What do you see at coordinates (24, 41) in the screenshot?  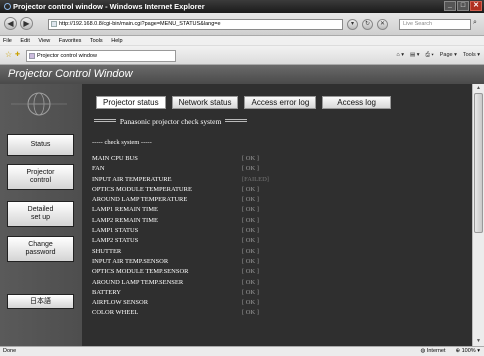 I see `menu-edit: Edit` at bounding box center [24, 41].